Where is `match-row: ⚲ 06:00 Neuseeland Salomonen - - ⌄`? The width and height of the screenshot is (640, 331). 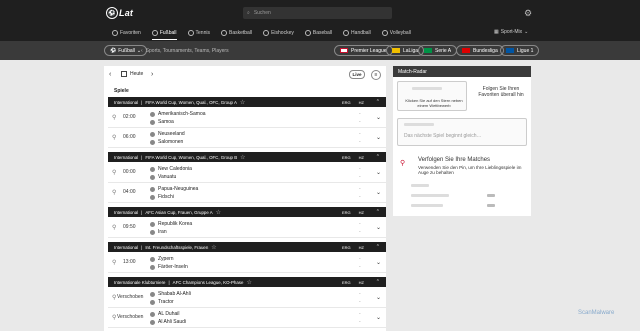
match-row: ⚲ 06:00 Neuseeland Salomonen - - ⌄ is located at coordinates (247, 138).